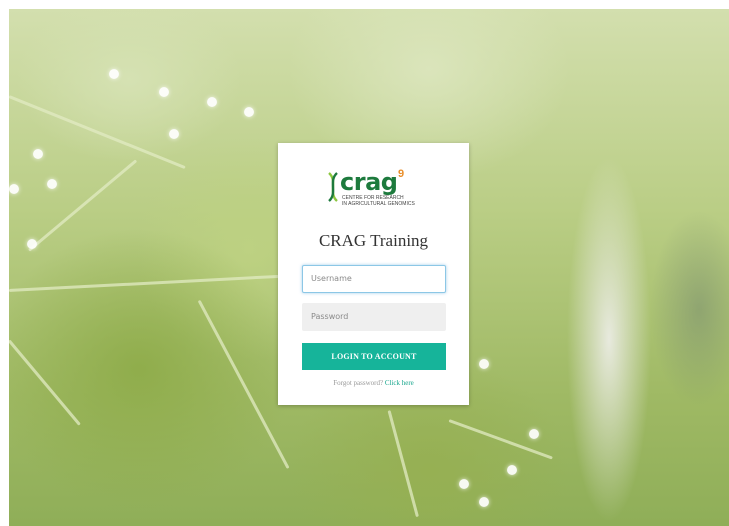 The height and width of the screenshot is (526, 729). What do you see at coordinates (399, 383) in the screenshot?
I see `forgot-password-link: Click here` at bounding box center [399, 383].